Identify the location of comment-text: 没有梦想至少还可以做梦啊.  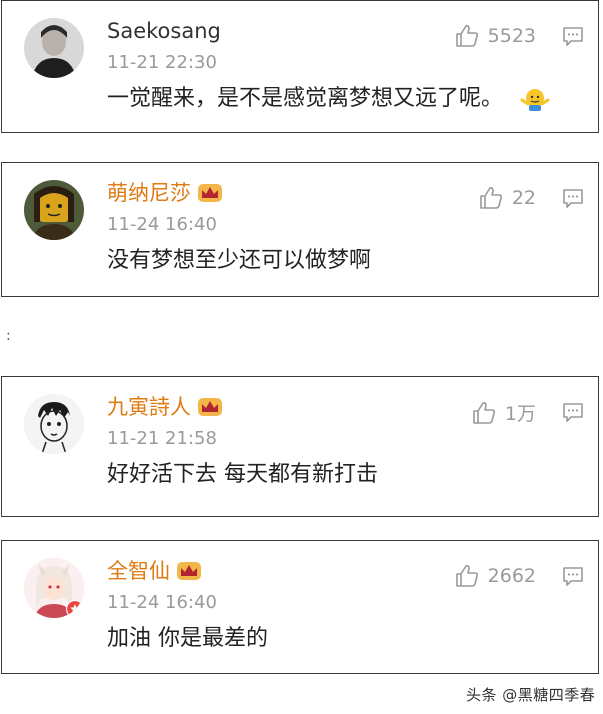
(239, 260).